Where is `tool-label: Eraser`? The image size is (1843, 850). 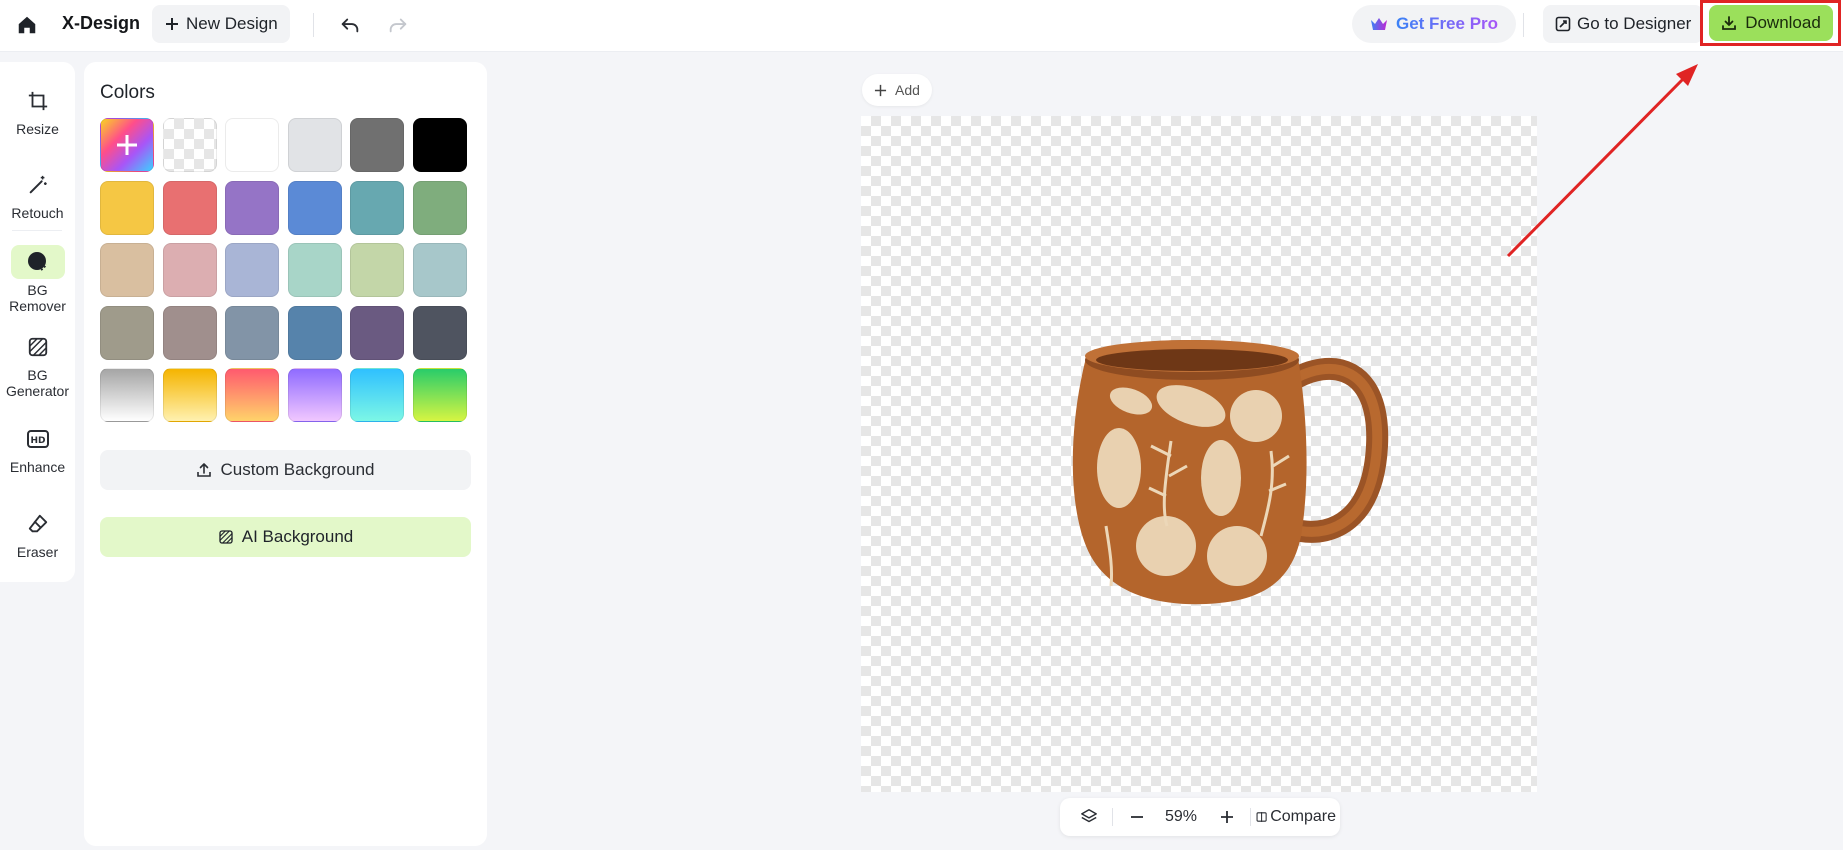
tool-label: Eraser is located at coordinates (37, 552).